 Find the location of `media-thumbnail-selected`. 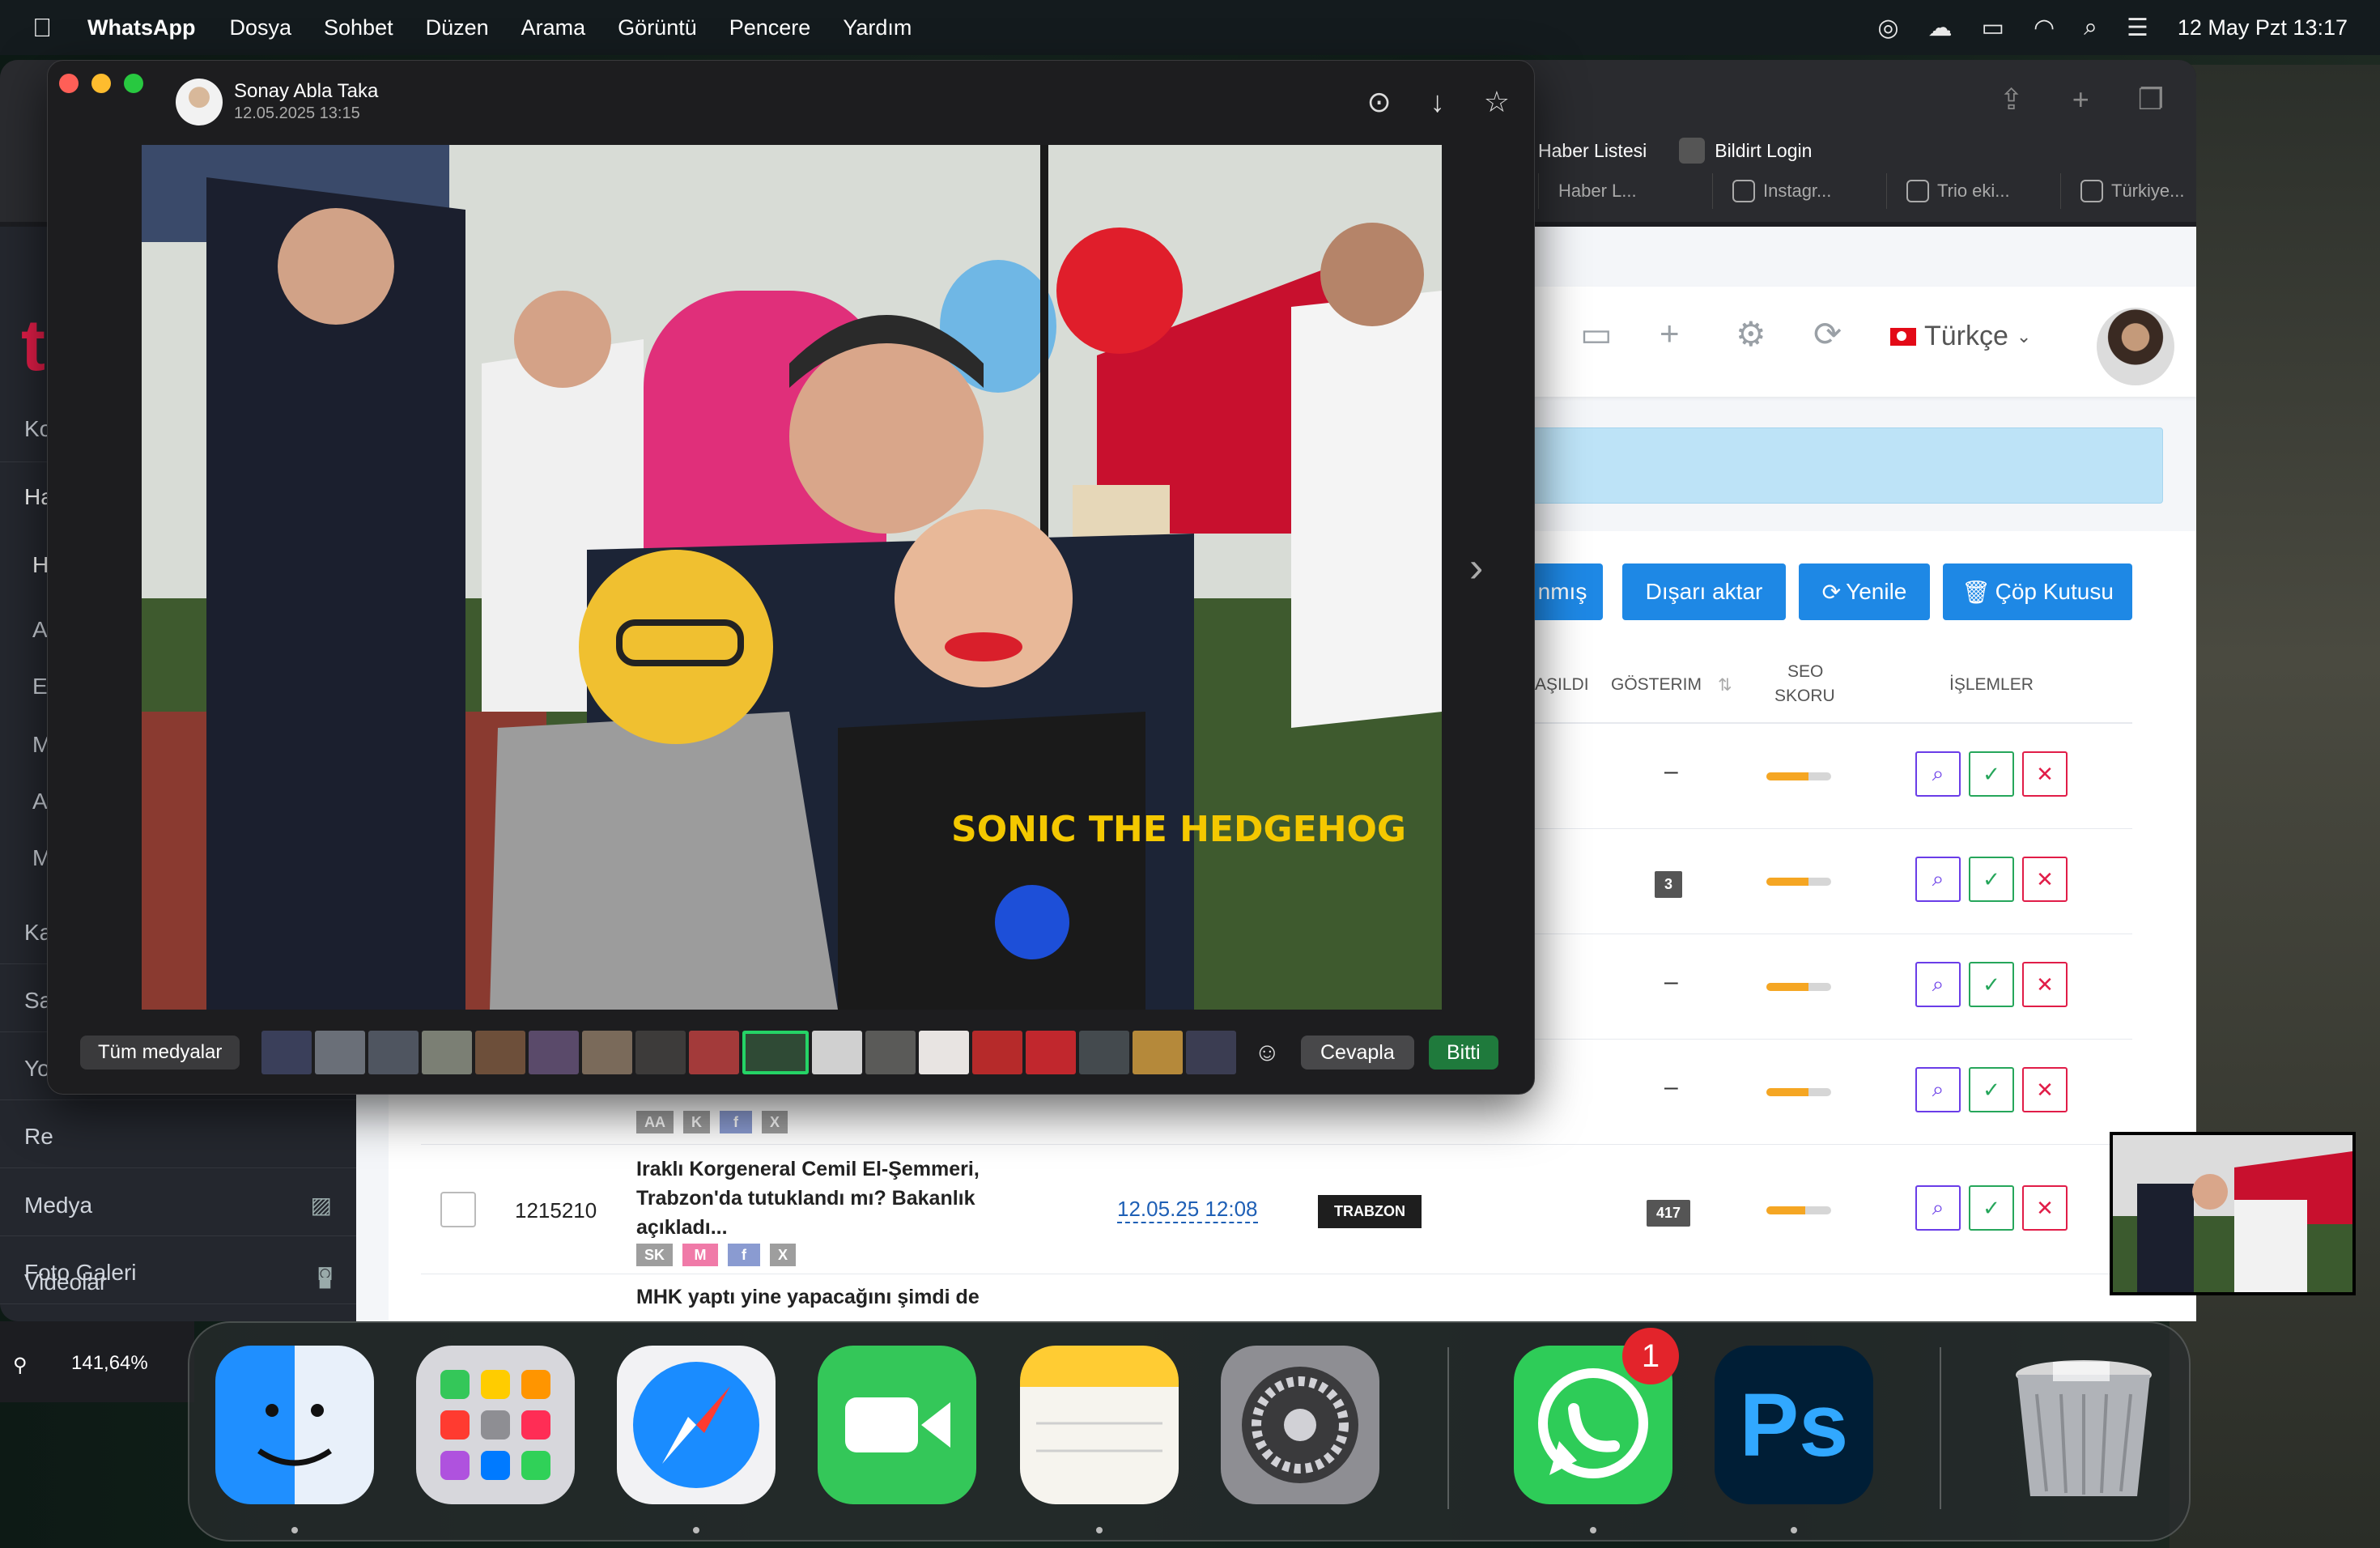

media-thumbnail-selected is located at coordinates (775, 1052).